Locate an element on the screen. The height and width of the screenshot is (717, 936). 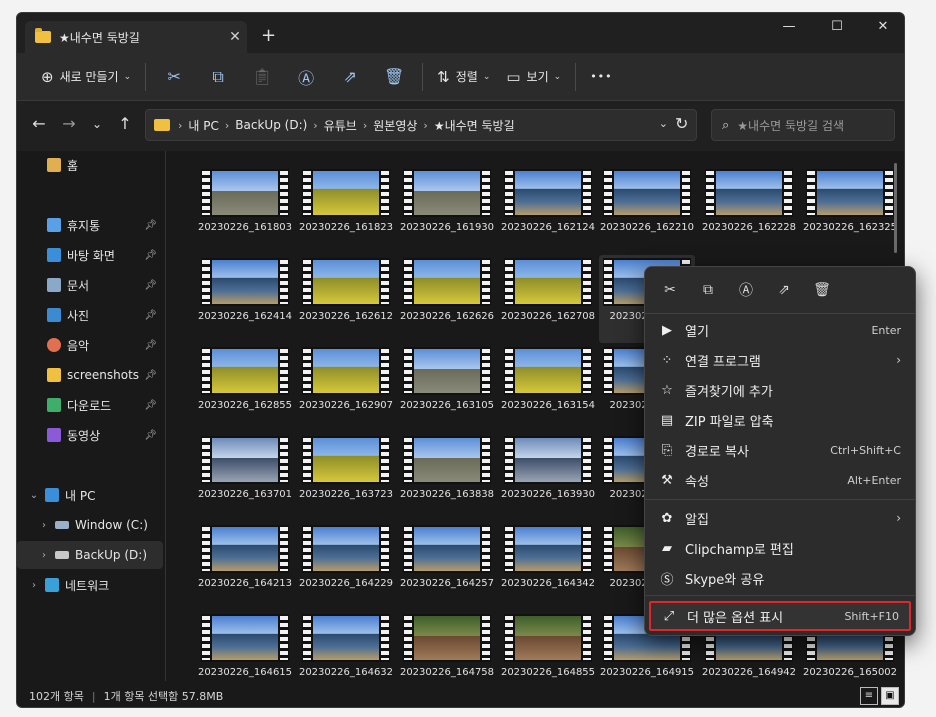
breadcrumb-item: BackUp (D:) is located at coordinates (271, 125).